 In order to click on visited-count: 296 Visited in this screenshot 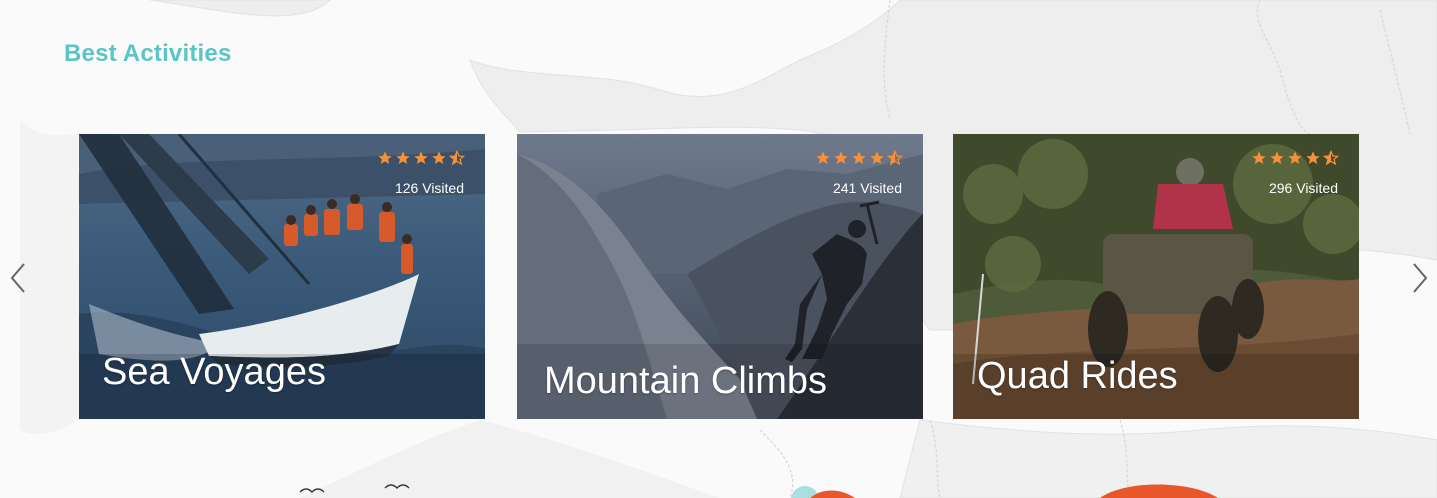, I will do `click(1303, 188)`.